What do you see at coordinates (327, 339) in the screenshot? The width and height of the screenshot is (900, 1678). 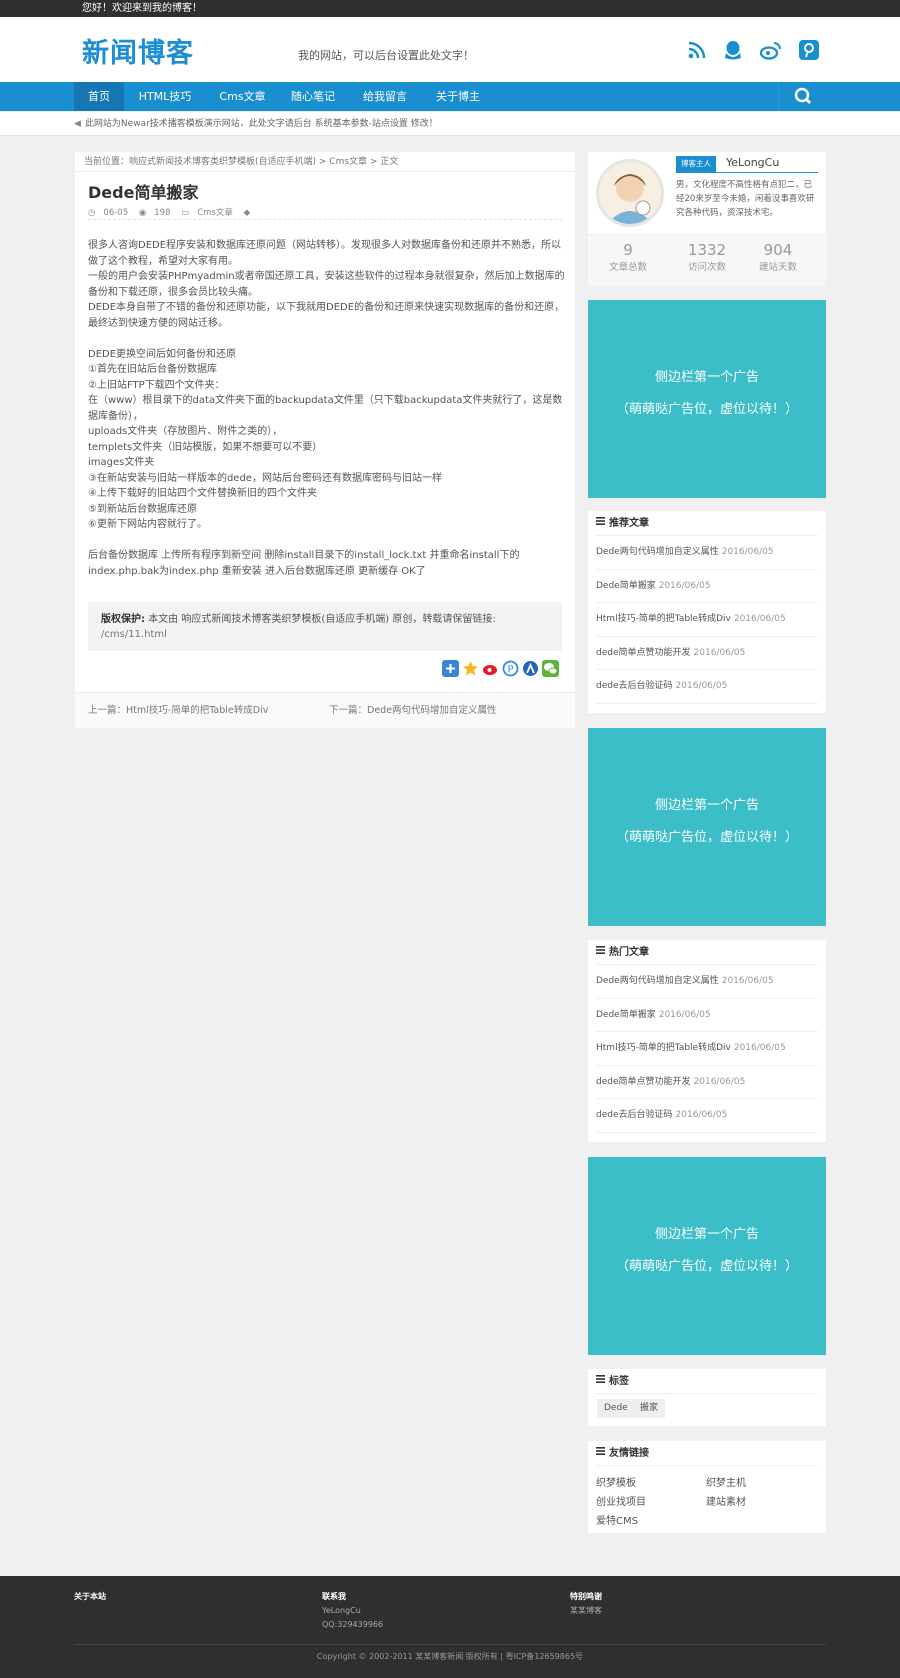 I see `paragraph` at bounding box center [327, 339].